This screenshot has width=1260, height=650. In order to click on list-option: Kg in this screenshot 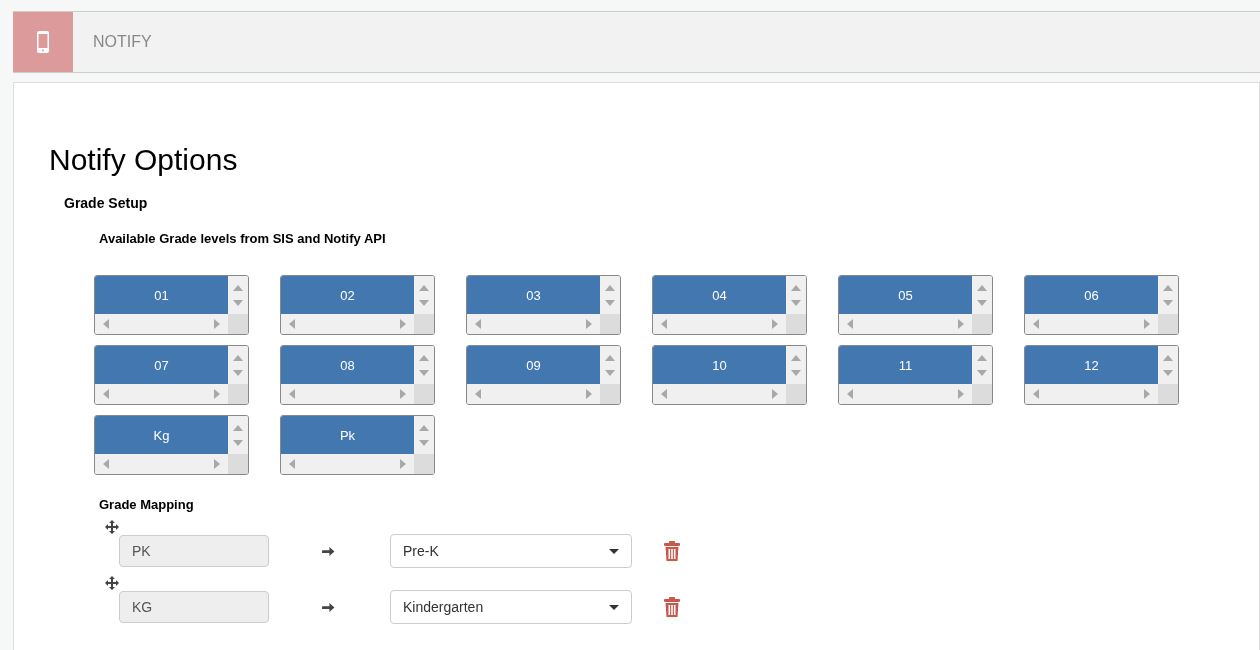, I will do `click(161, 435)`.